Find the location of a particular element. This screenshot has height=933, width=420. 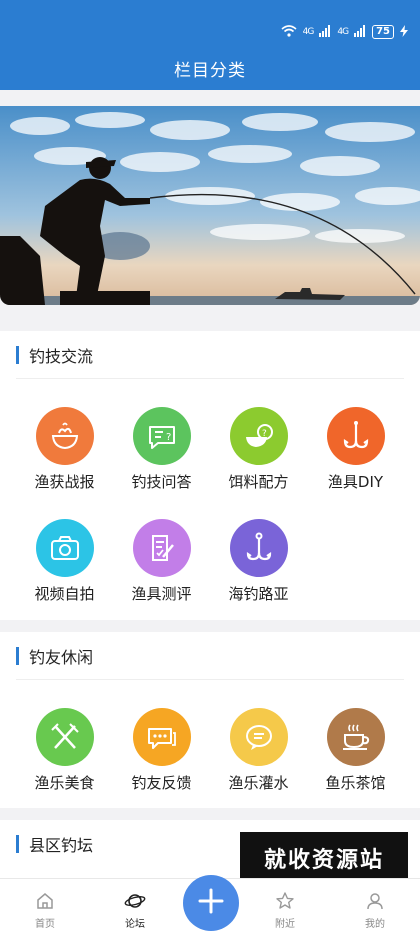

category-bait: ? 饵料配方 is located at coordinates (258, 449).